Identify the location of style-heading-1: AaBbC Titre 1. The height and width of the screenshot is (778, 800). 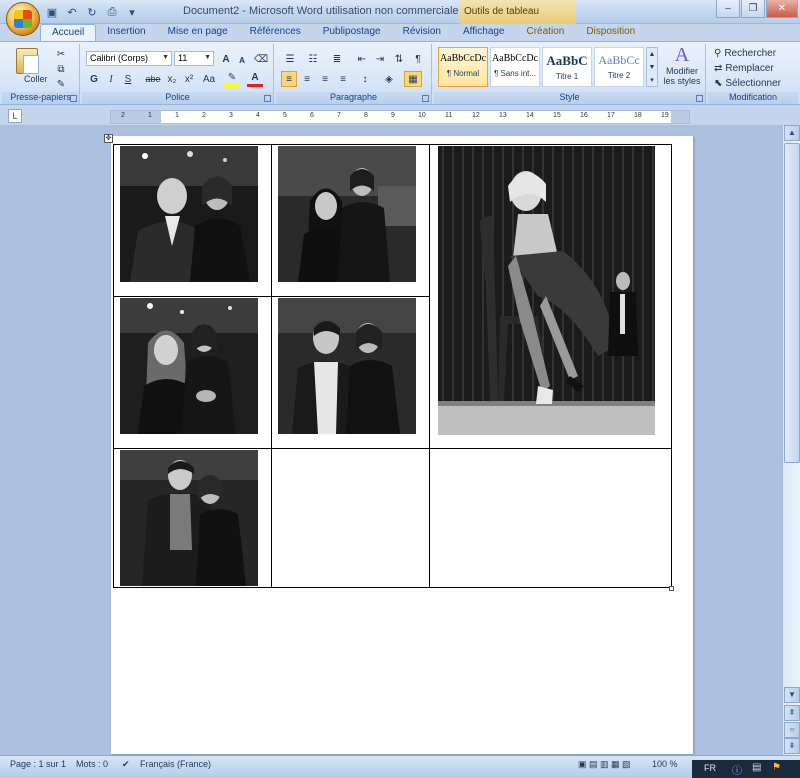
(567, 67).